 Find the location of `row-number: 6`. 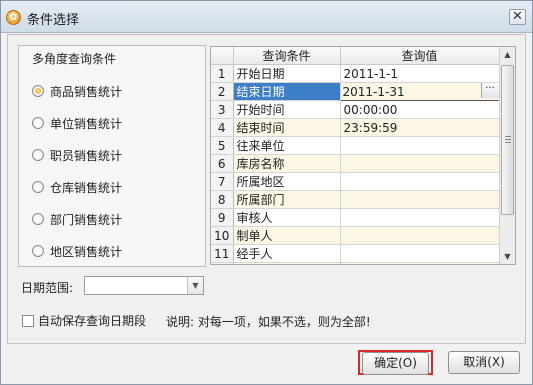

row-number: 6 is located at coordinates (222, 163).